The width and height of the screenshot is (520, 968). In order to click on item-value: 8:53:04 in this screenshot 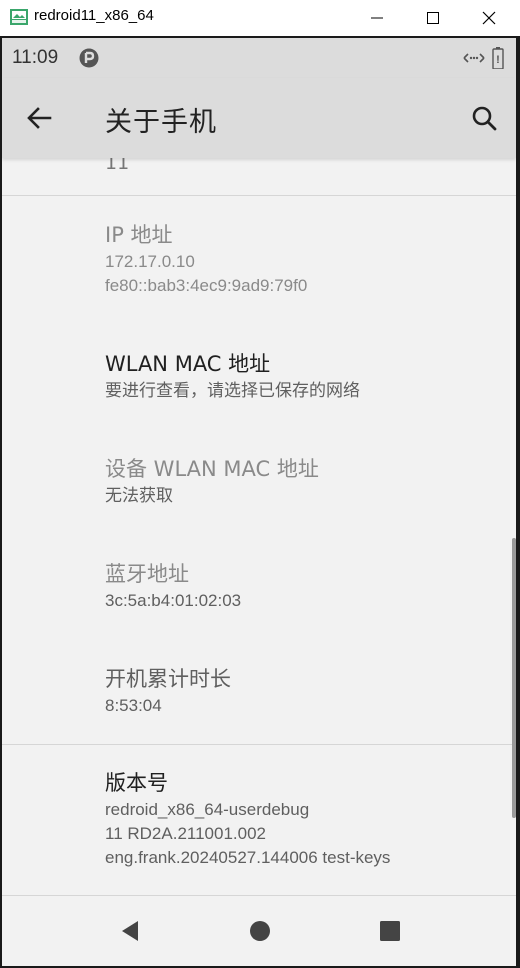, I will do `click(133, 705)`.